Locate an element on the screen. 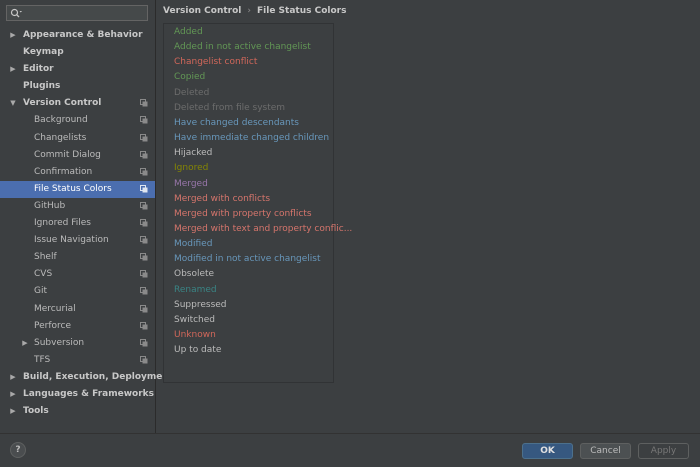  sidebar-item-version-control: ▼ Version Control is located at coordinates (77, 103).